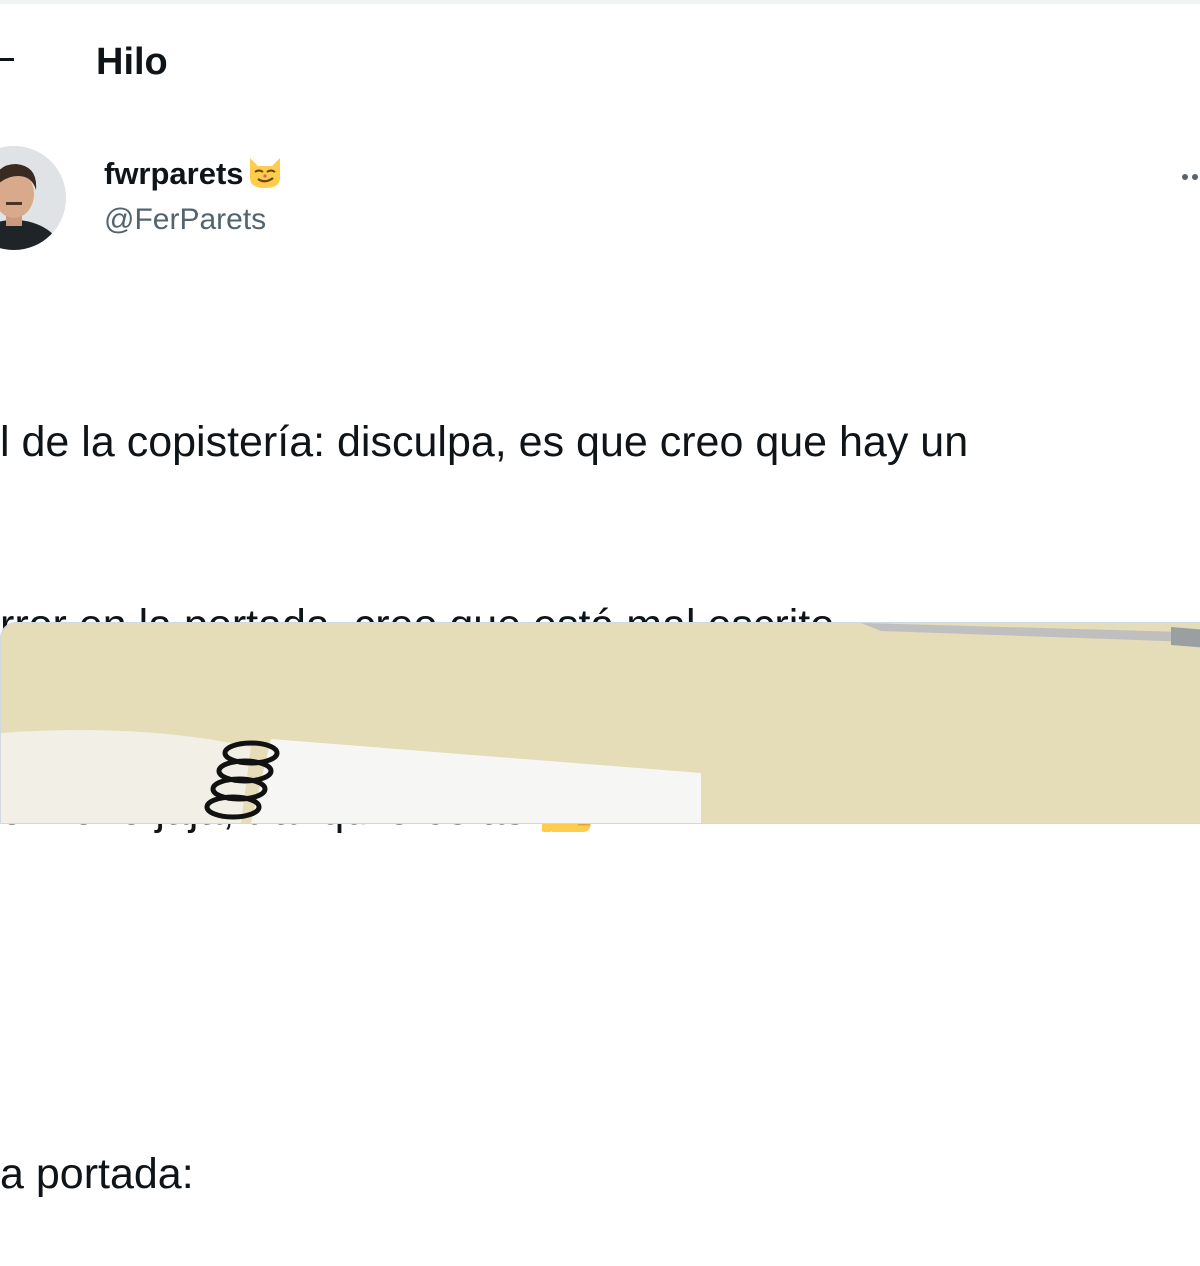 Image resolution: width=1200 pixels, height=1266 pixels. I want to click on user-handle: @FerParets, so click(185, 220).